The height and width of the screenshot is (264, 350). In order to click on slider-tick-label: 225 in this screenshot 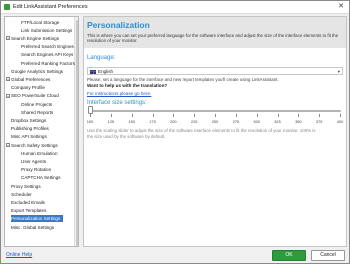, I will do `click(194, 121)`.